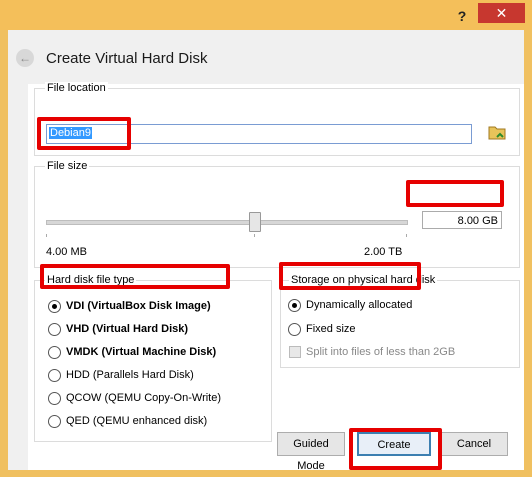 The height and width of the screenshot is (477, 532). What do you see at coordinates (127, 58) in the screenshot?
I see `page-title: Create Virtual Hard Disk` at bounding box center [127, 58].